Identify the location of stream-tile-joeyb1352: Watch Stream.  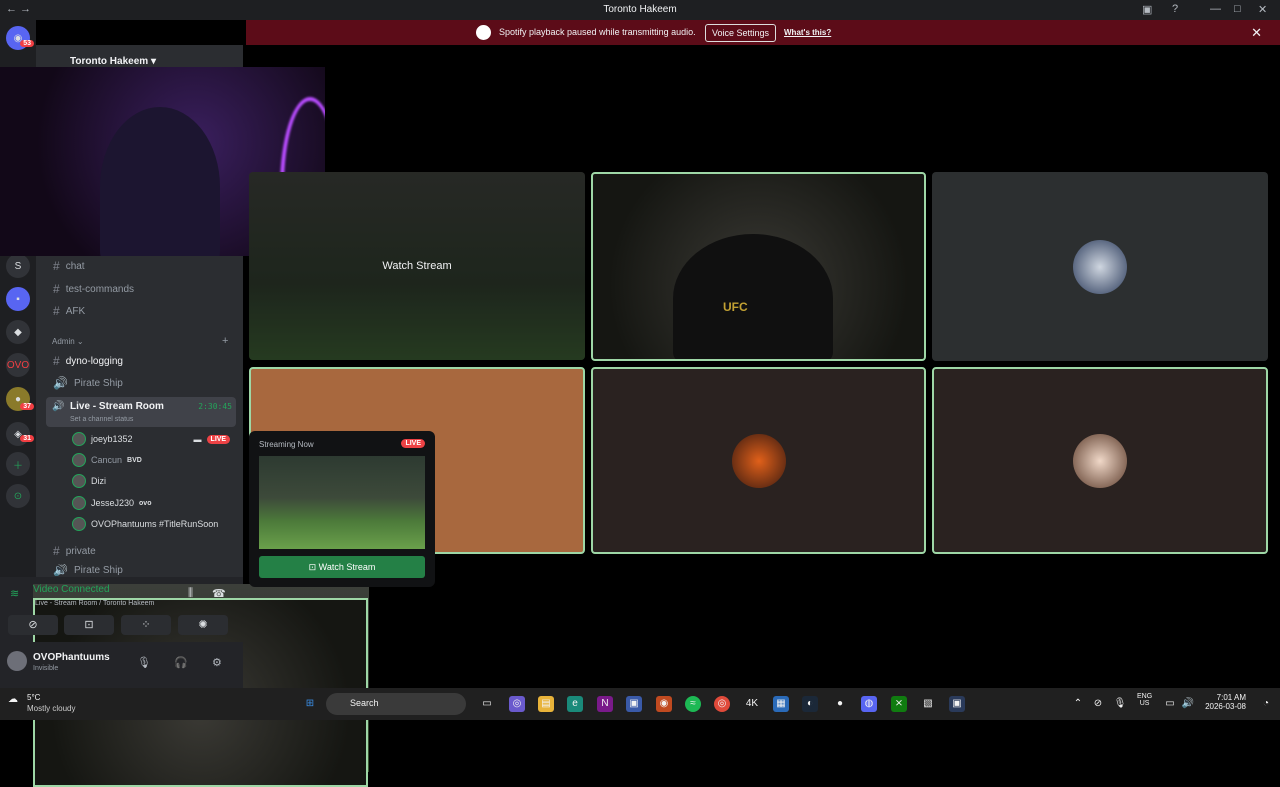
(417, 266).